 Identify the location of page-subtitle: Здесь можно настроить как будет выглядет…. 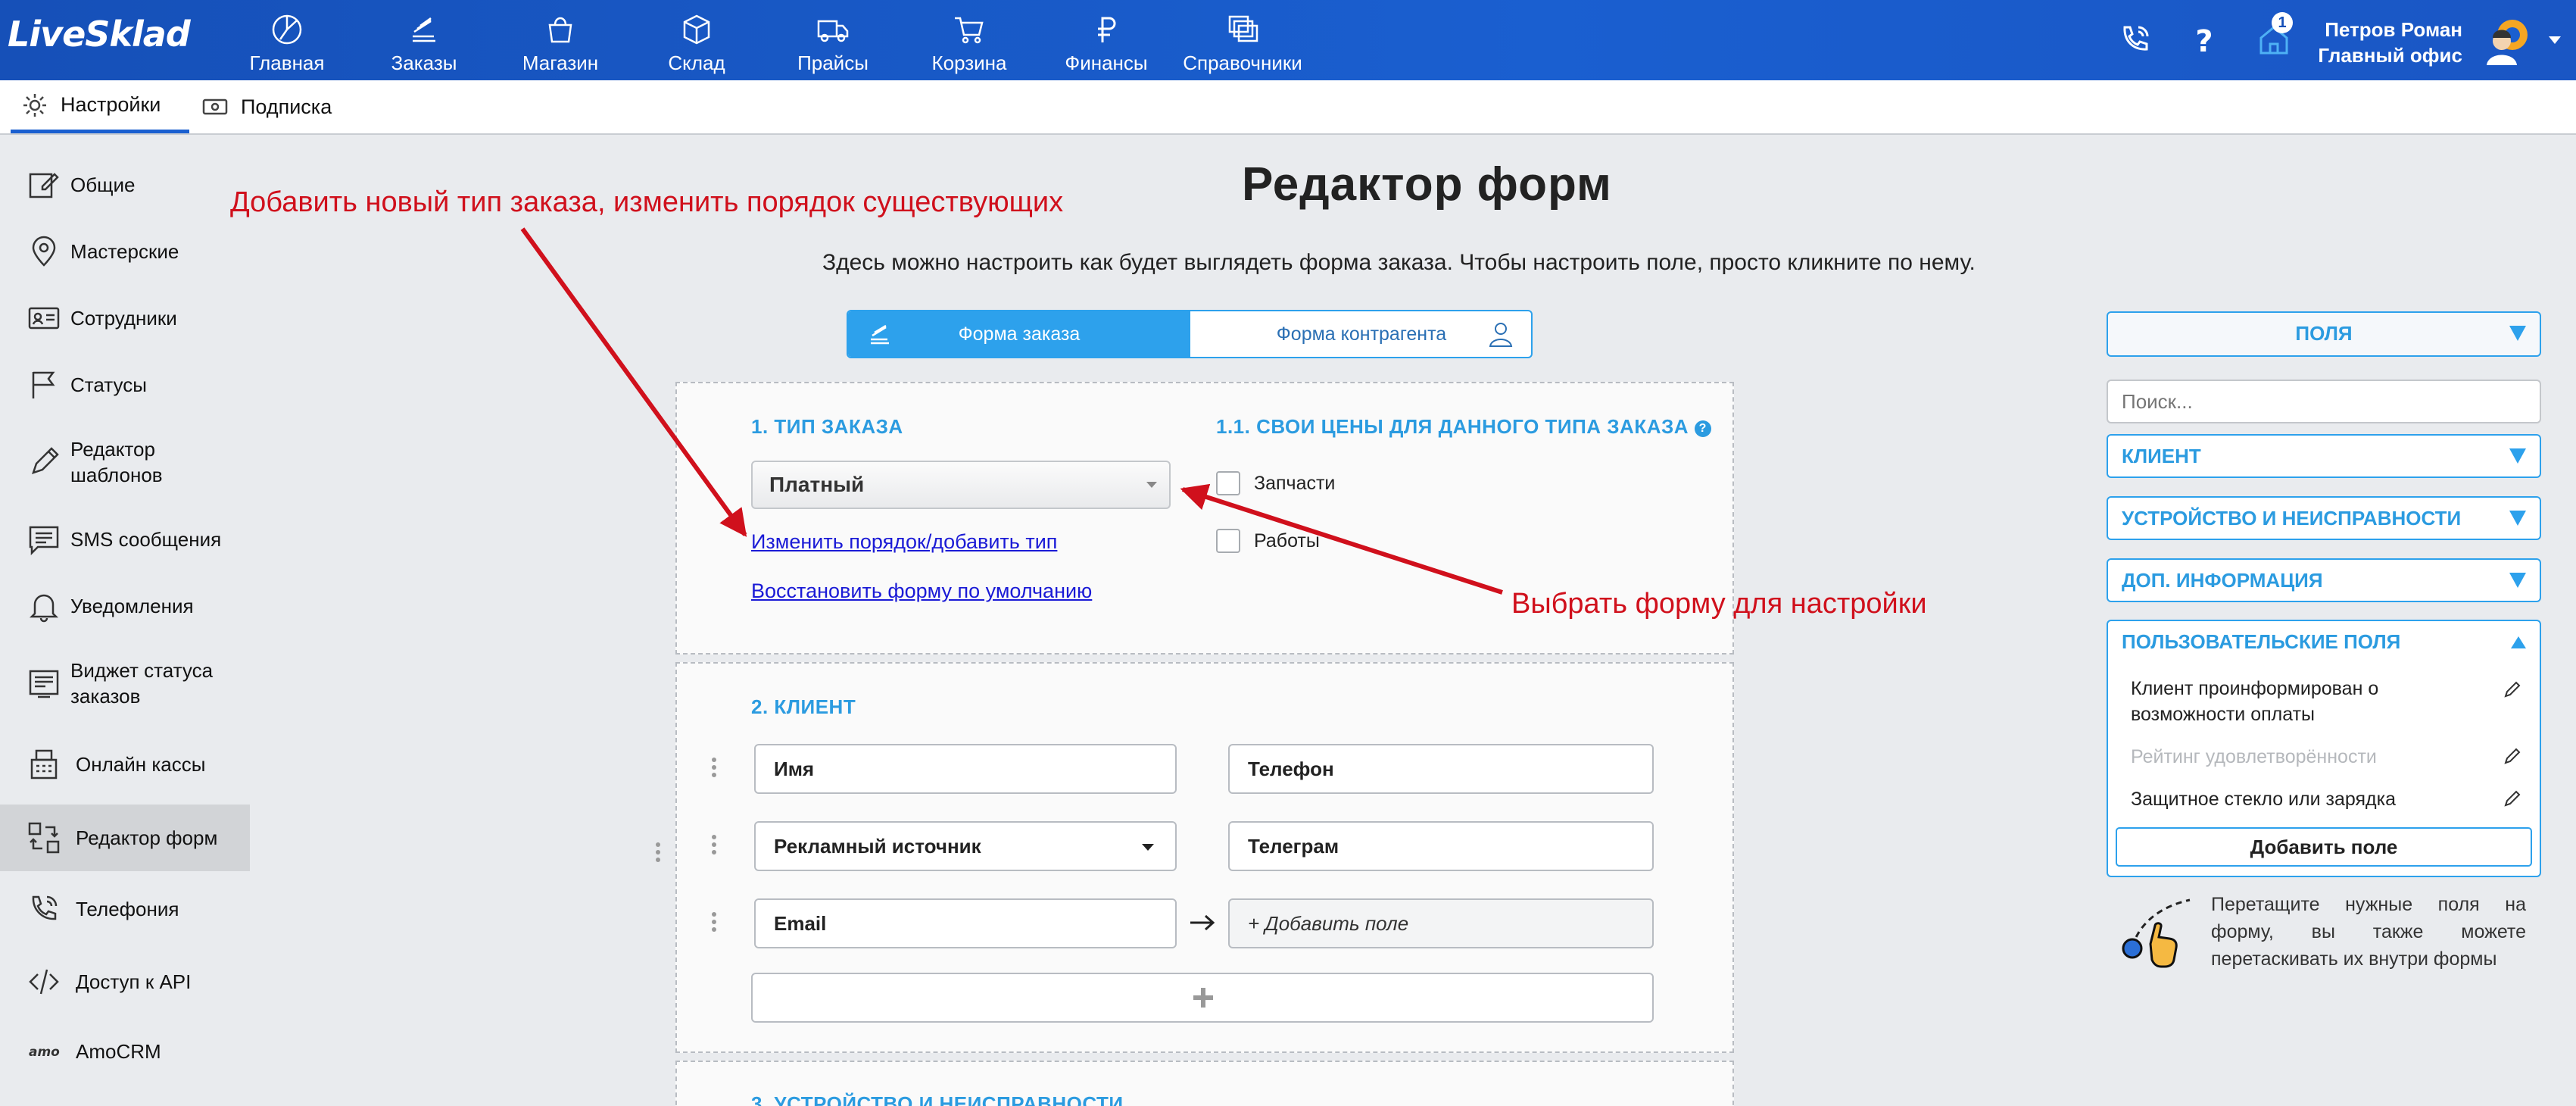
(1399, 263).